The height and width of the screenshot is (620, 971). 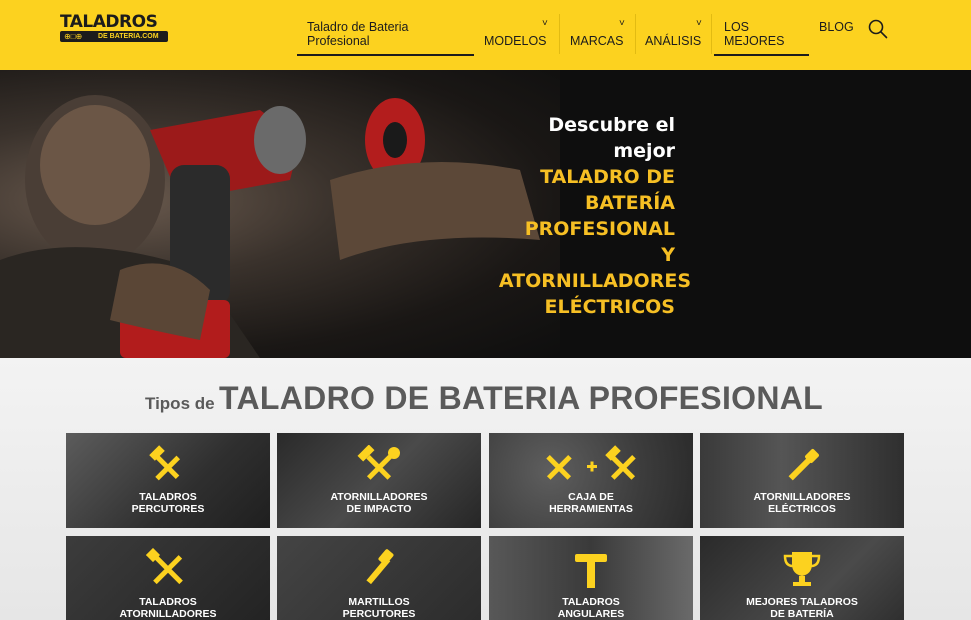 What do you see at coordinates (591, 497) in the screenshot?
I see `tile-label-line: CAJA DE` at bounding box center [591, 497].